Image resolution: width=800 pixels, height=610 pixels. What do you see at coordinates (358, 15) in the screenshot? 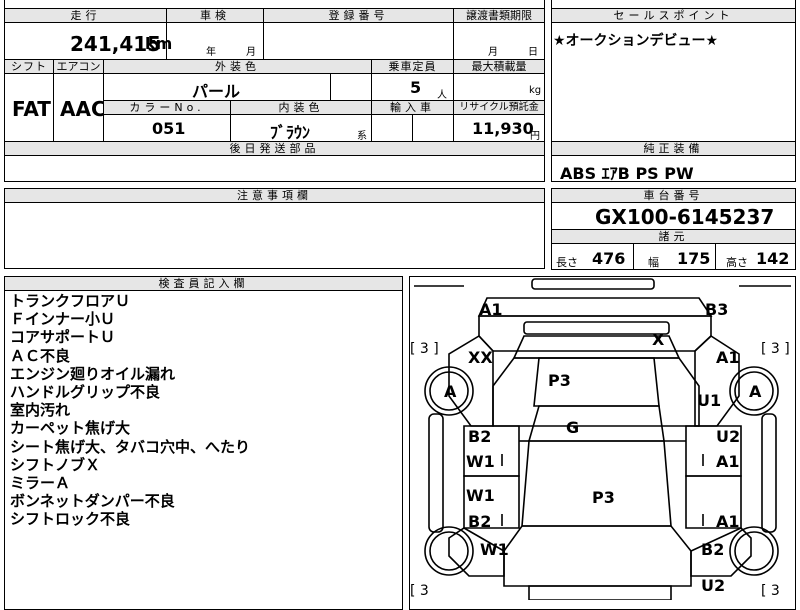
I see `registration-header: 登録番号` at bounding box center [358, 15].